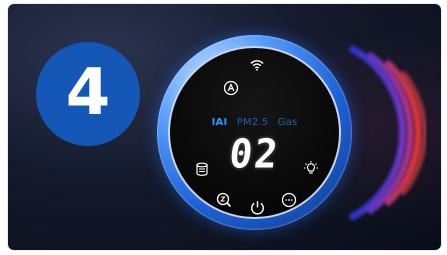 The height and width of the screenshot is (255, 447). Describe the element at coordinates (257, 207) in the screenshot. I see `power-icon` at that location.